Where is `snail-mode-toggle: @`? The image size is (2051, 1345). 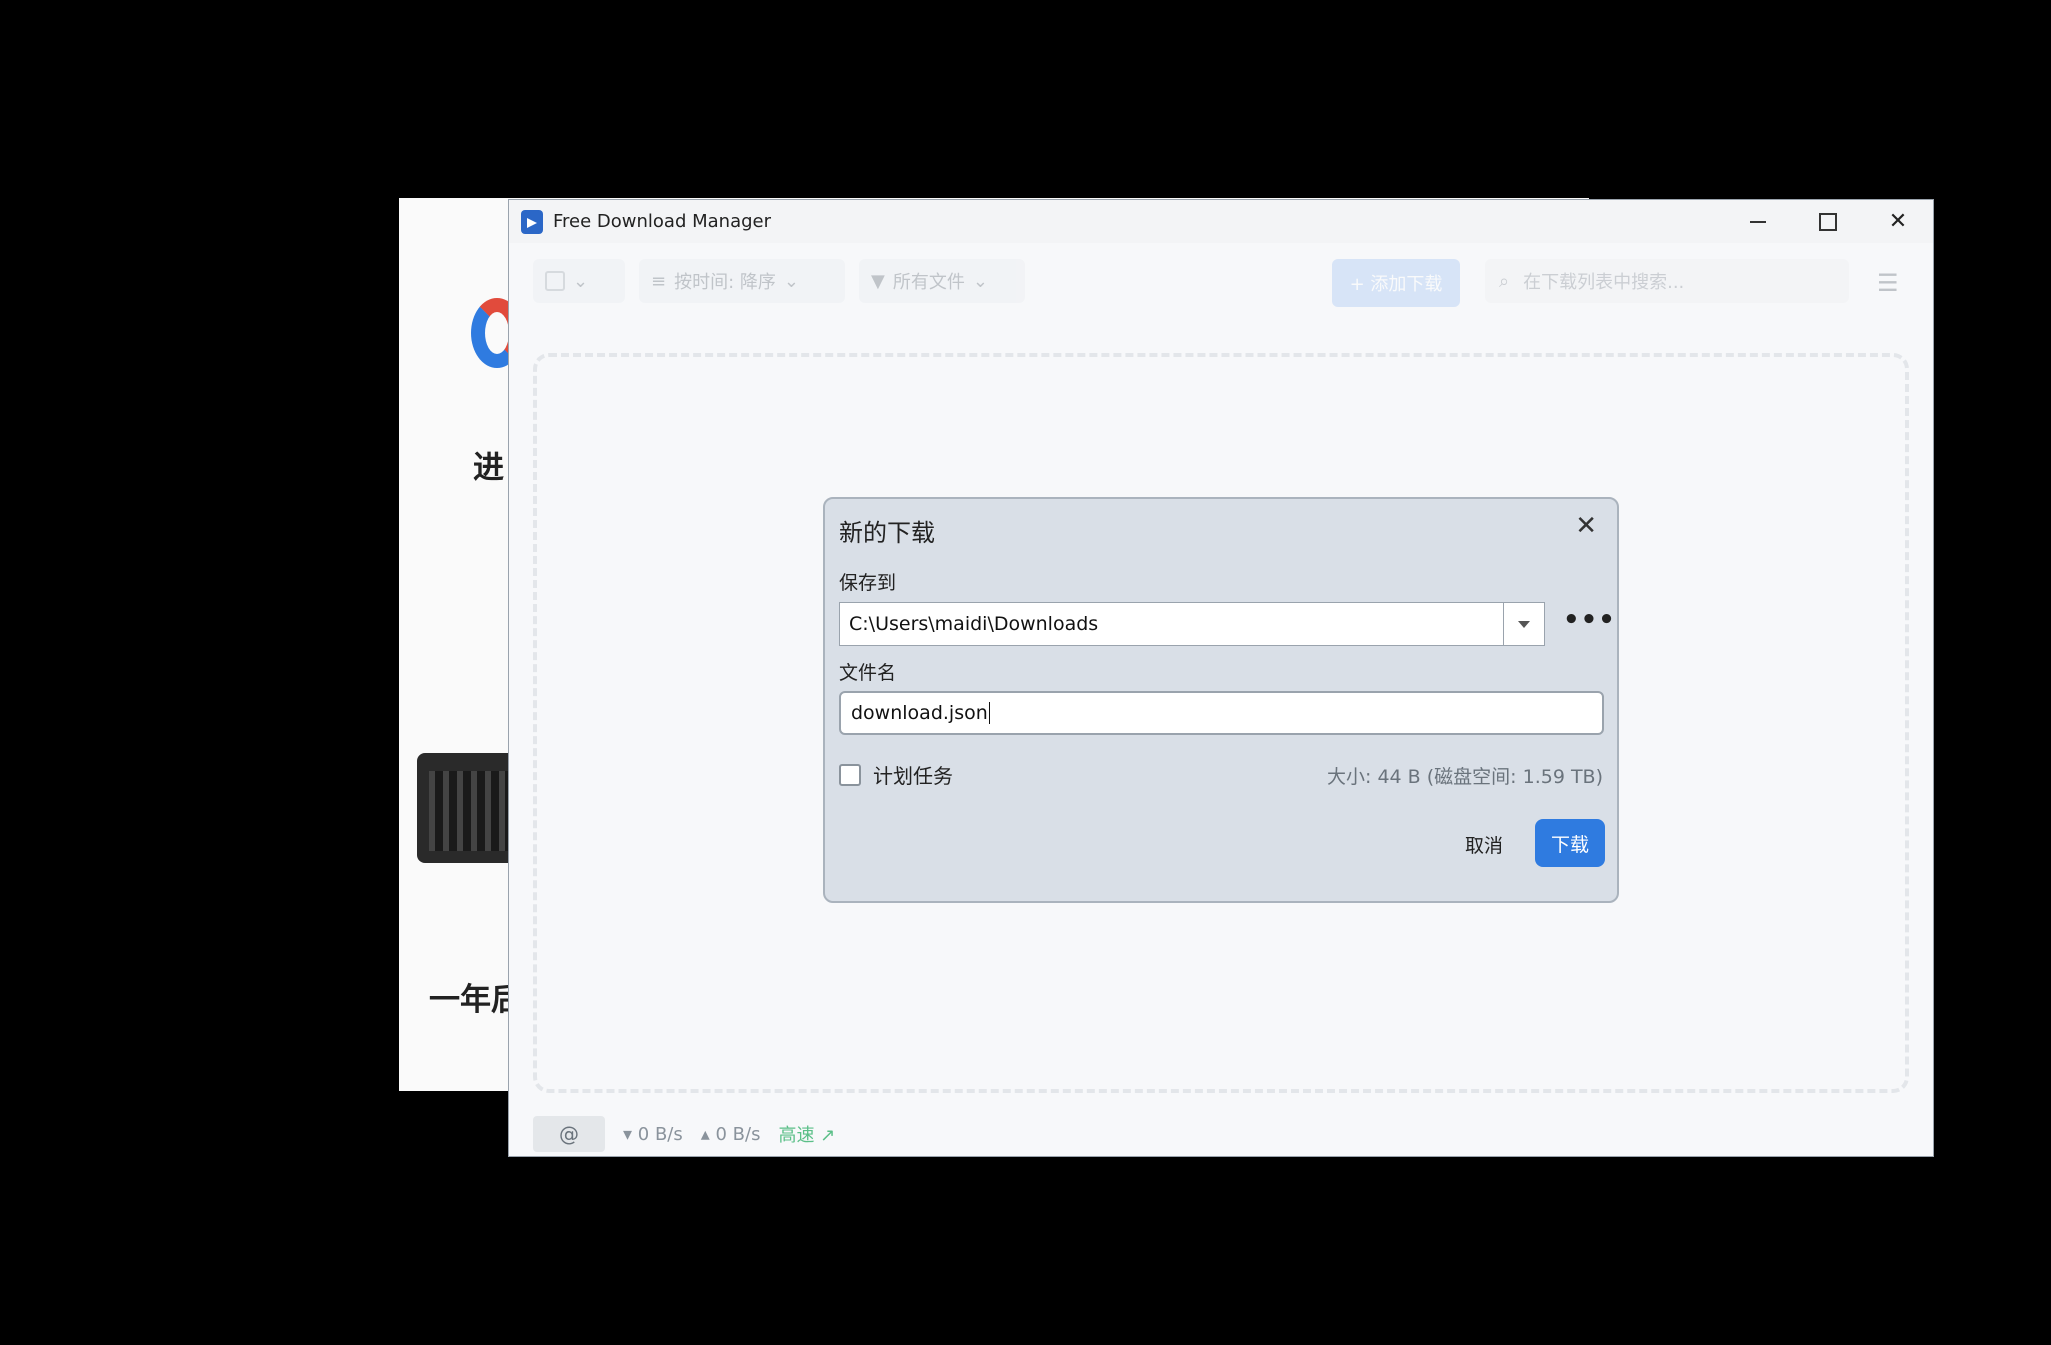
snail-mode-toggle: @ is located at coordinates (569, 1134).